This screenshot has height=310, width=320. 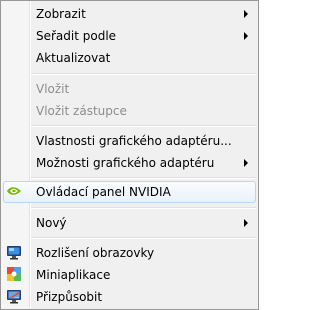 I want to click on menu-item-graphics-options: Možnosti grafického adaptéru, so click(x=129, y=163).